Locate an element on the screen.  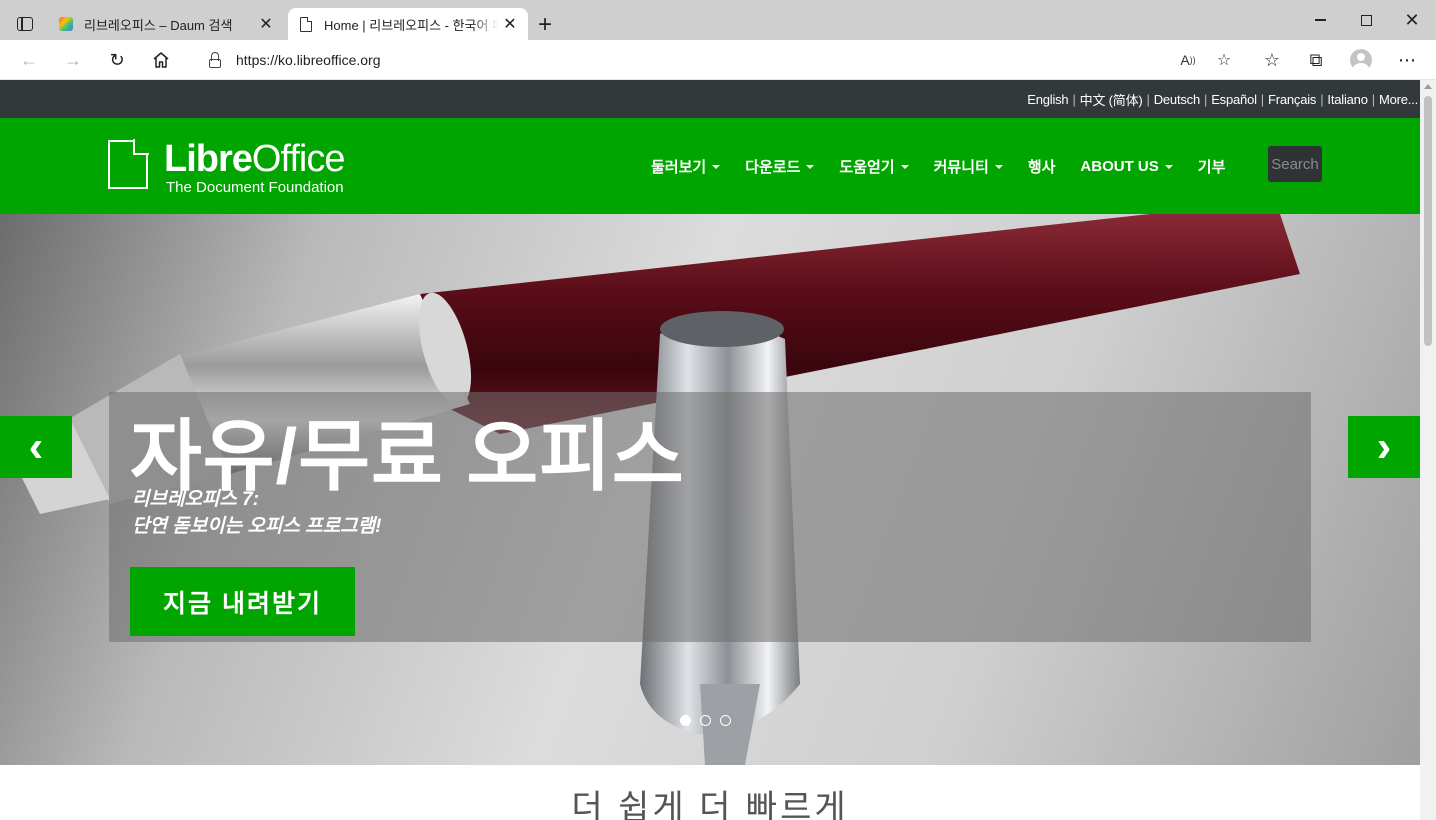
lang-deutsch: Deutsch is located at coordinates (1177, 99).